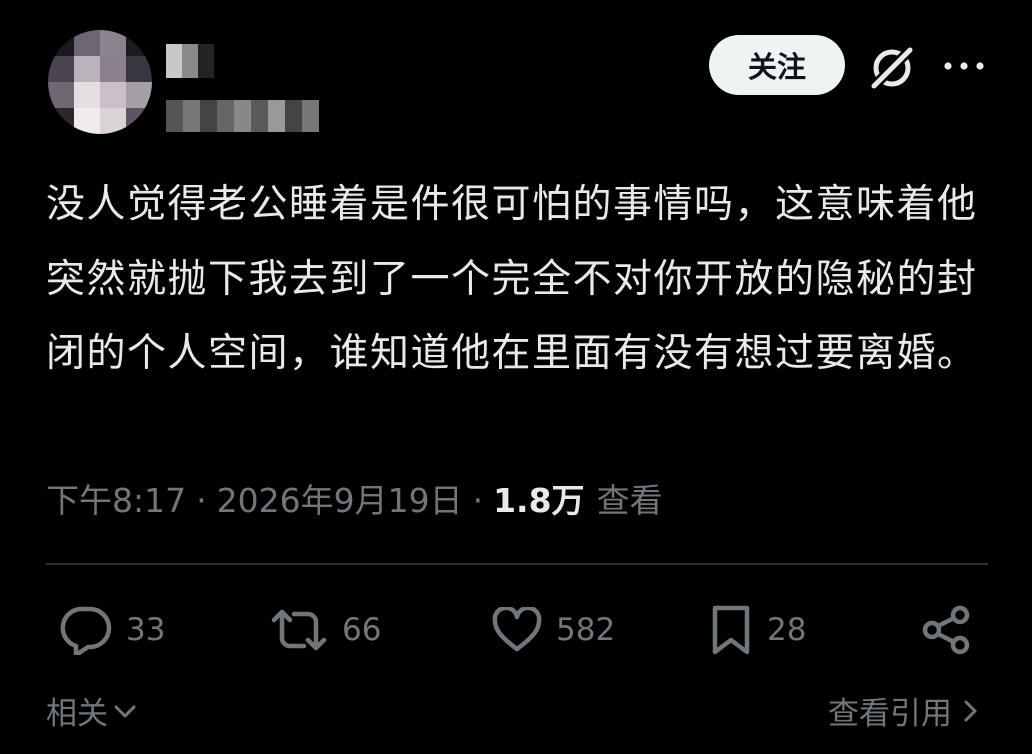  I want to click on repost-count: 66, so click(362, 630).